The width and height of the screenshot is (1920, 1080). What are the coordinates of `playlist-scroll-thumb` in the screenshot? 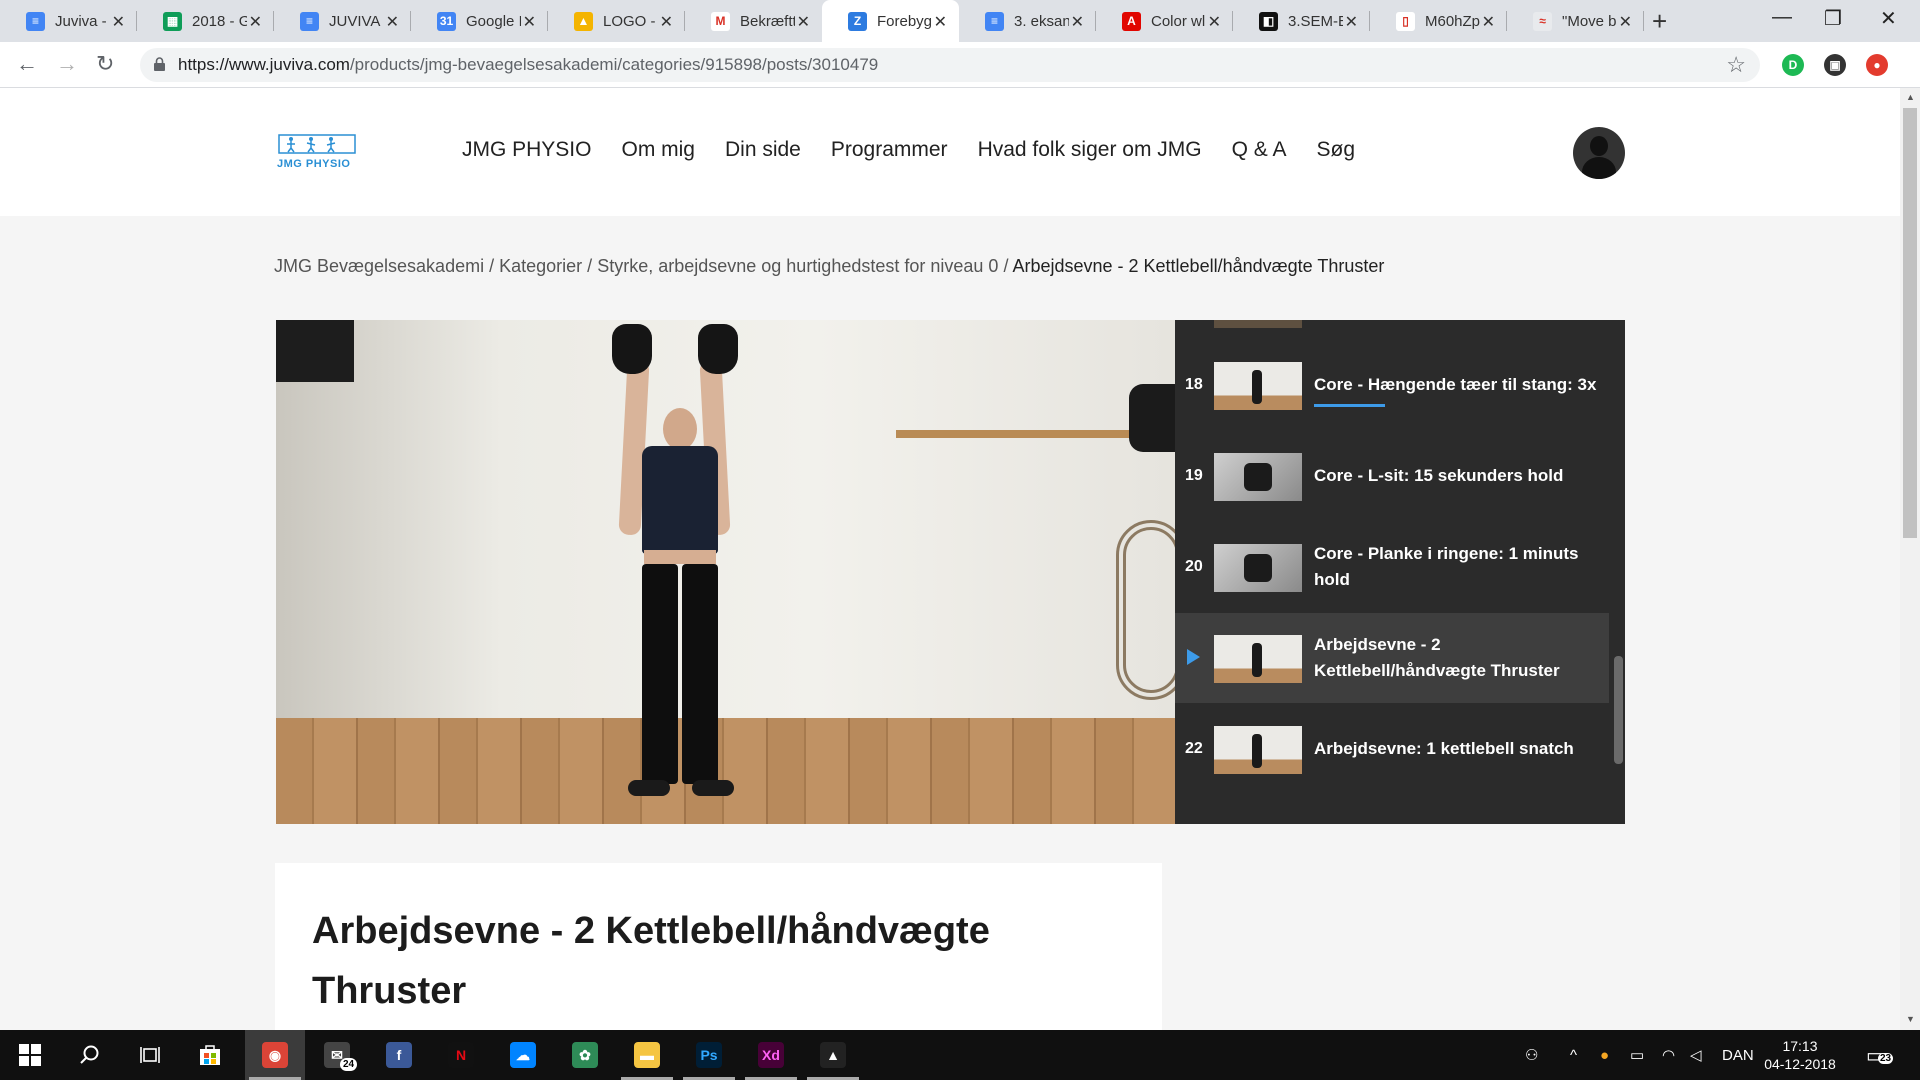 It's located at (1618, 710).